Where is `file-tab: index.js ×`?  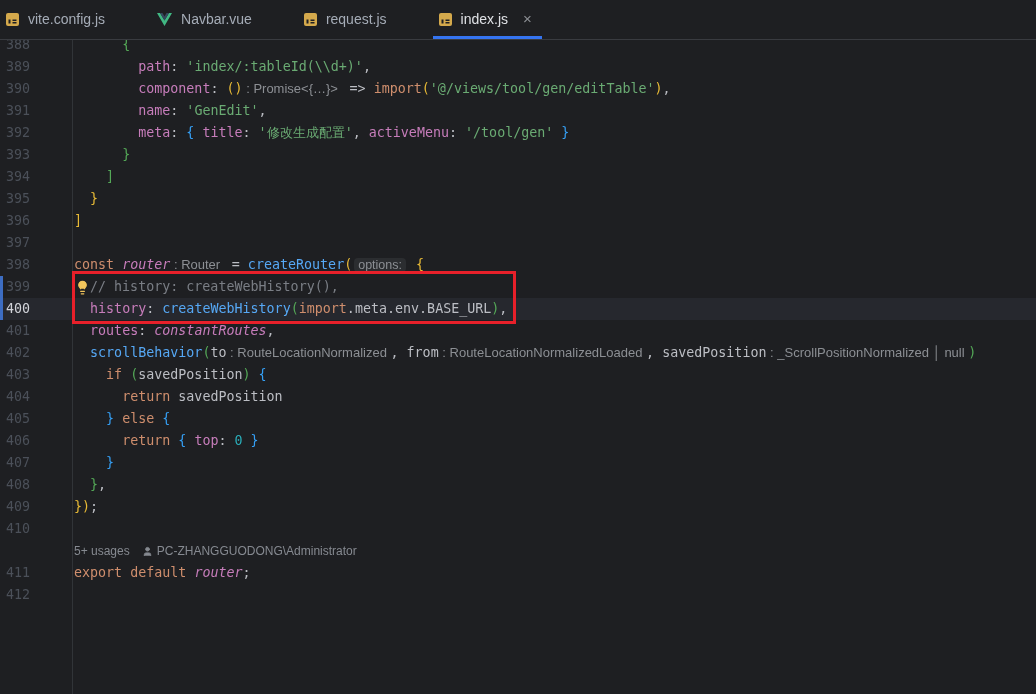 file-tab: index.js × is located at coordinates (487, 19).